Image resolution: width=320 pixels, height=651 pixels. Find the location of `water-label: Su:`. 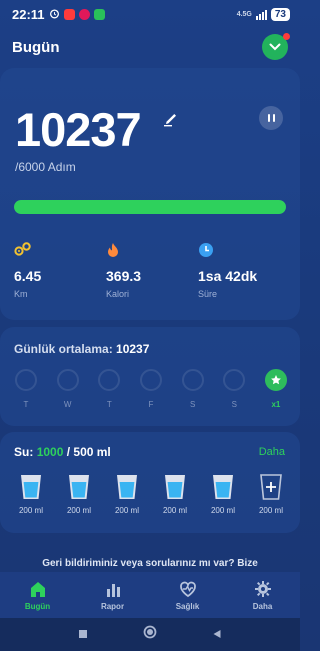

water-label: Su: is located at coordinates (24, 452).